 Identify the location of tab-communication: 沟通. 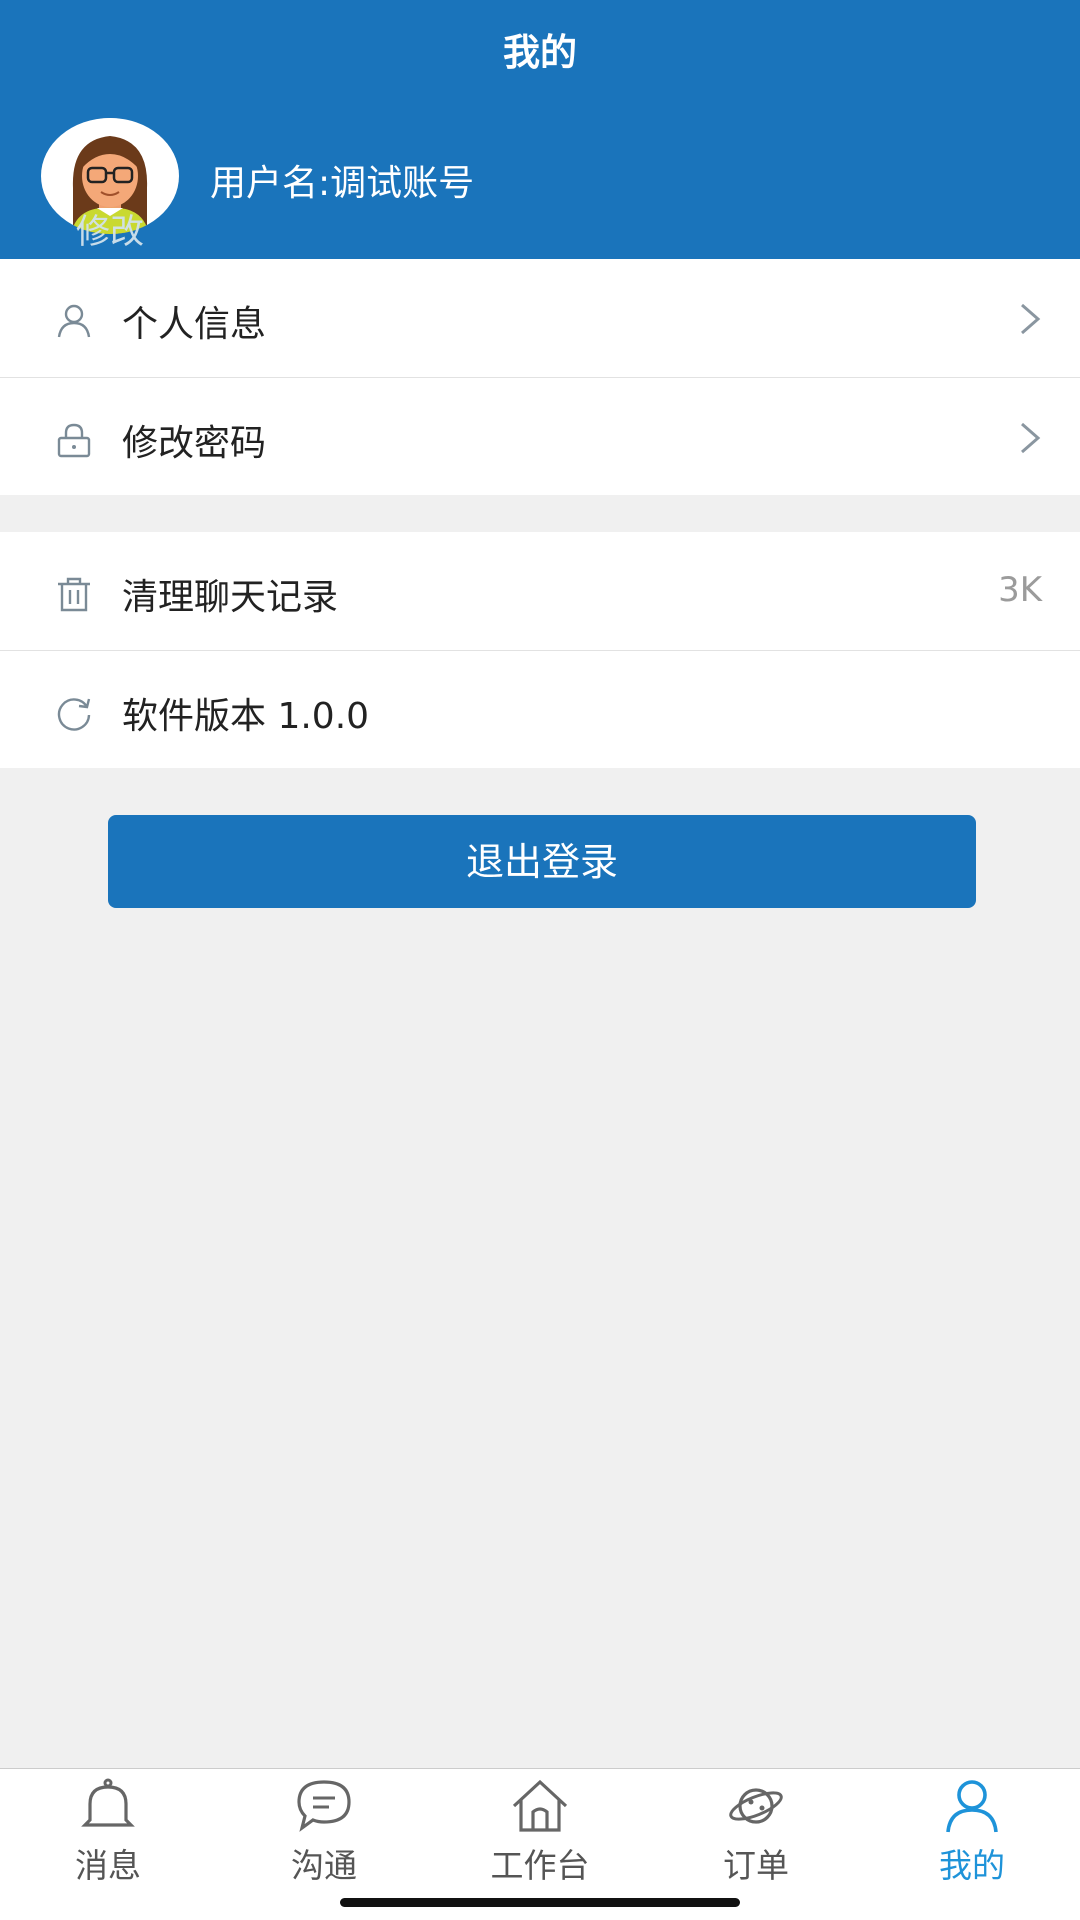
(324, 1829).